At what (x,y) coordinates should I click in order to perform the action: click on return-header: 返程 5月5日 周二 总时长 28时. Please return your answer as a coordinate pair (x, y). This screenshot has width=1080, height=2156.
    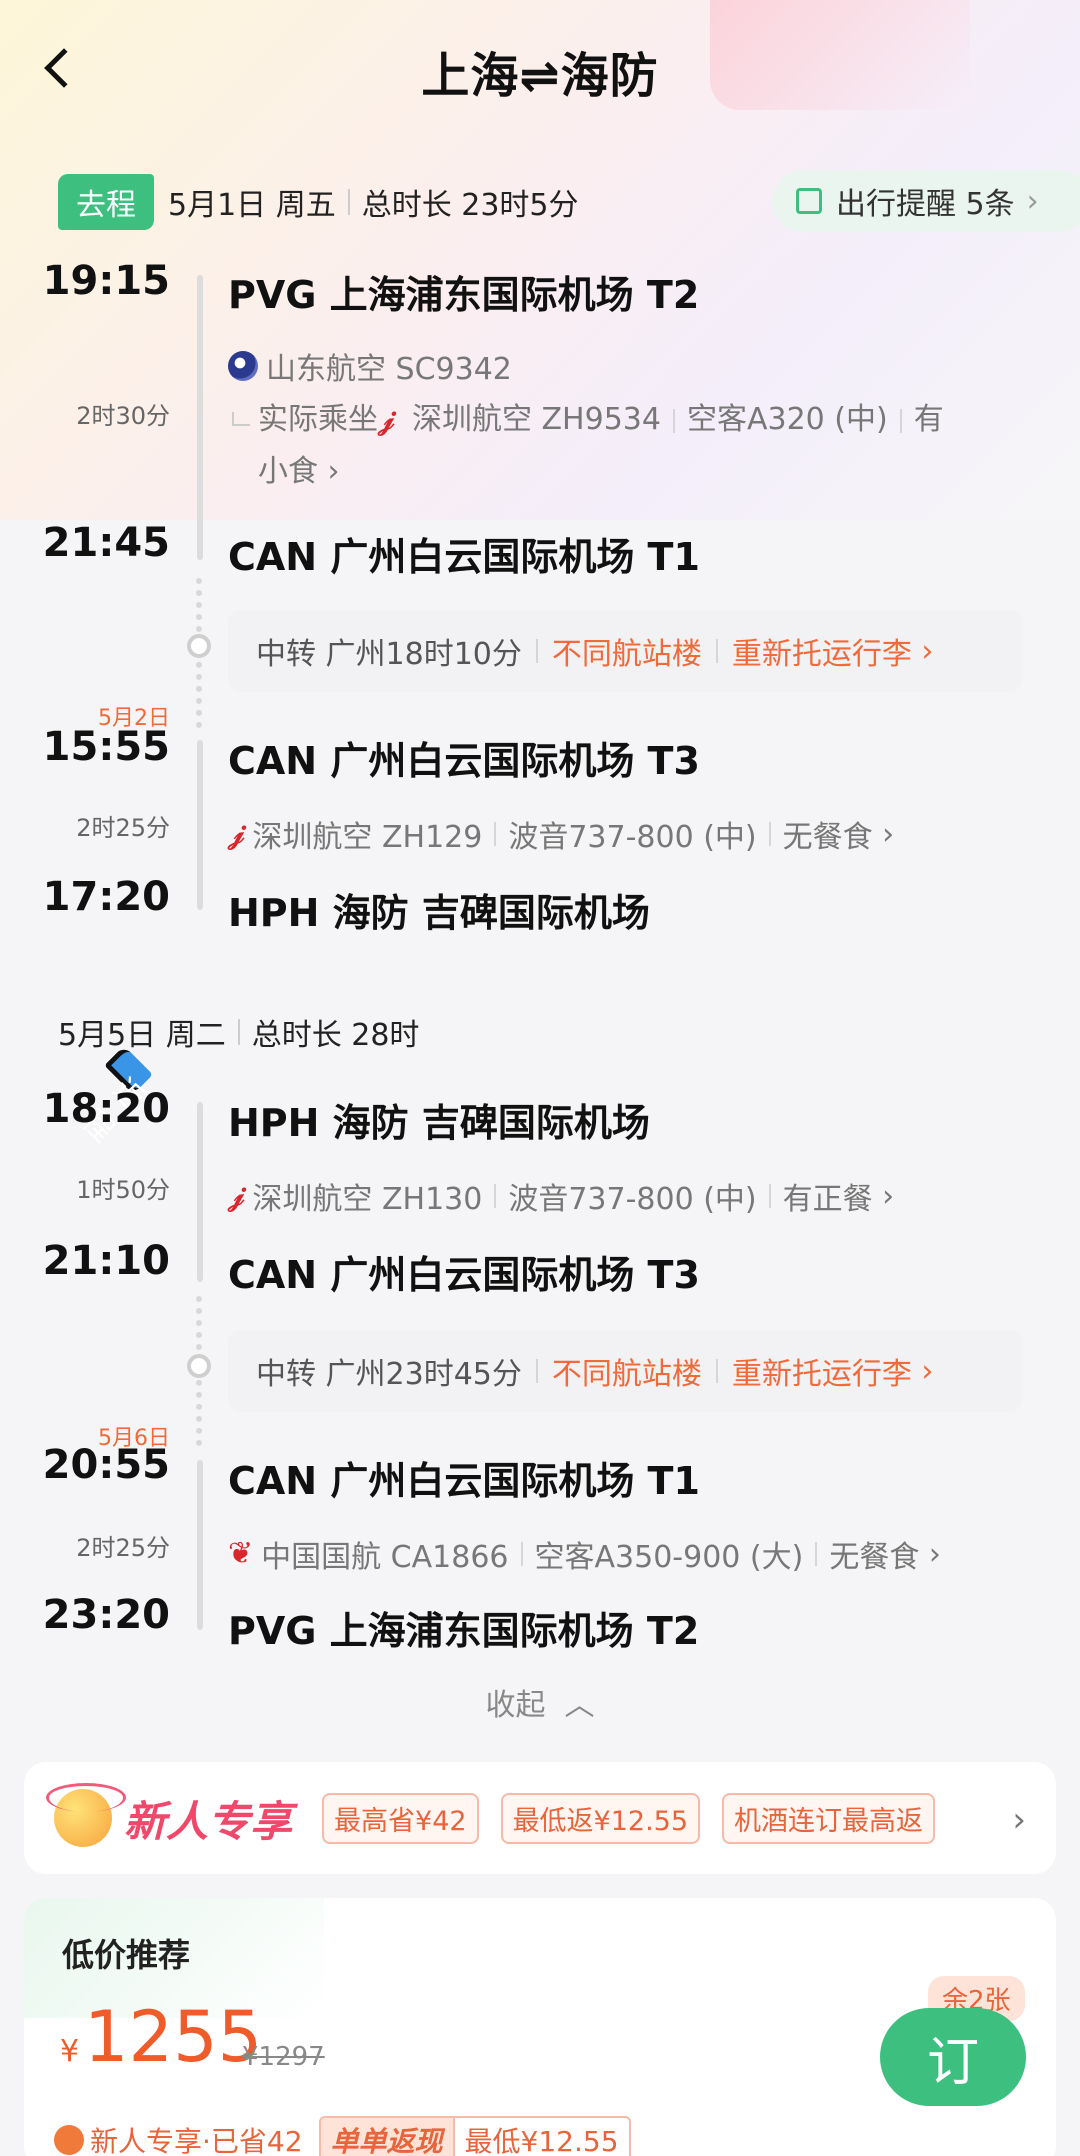
    Looking at the image, I should click on (239, 1075).